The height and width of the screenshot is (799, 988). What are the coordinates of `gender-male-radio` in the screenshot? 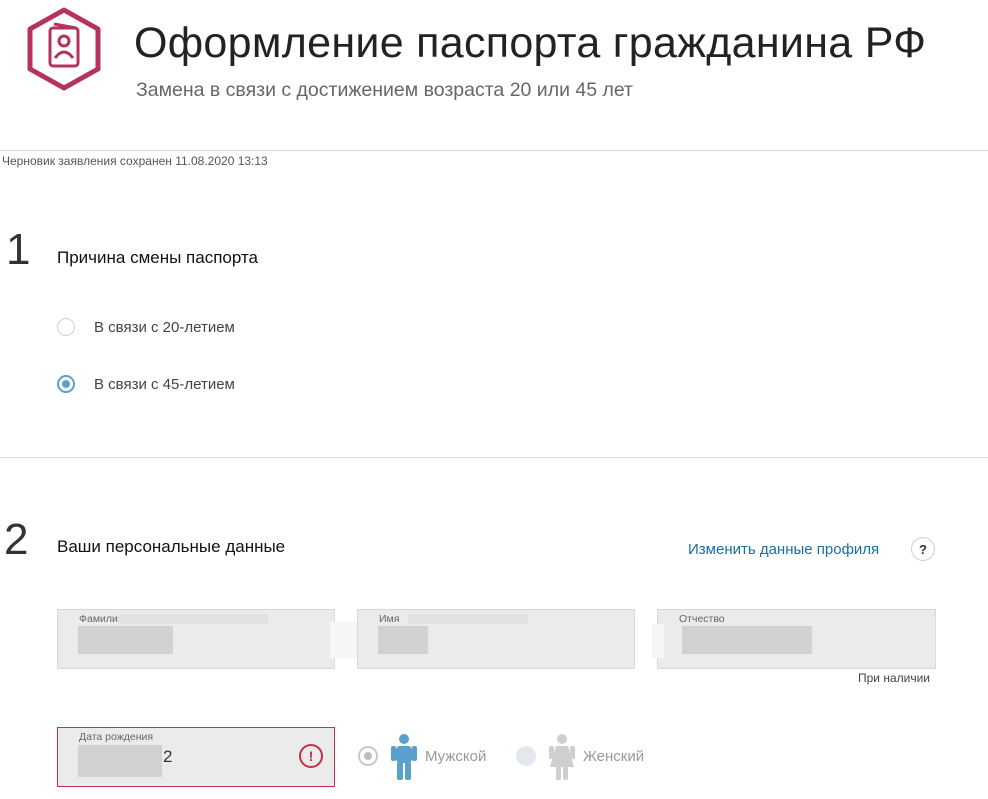 It's located at (368, 756).